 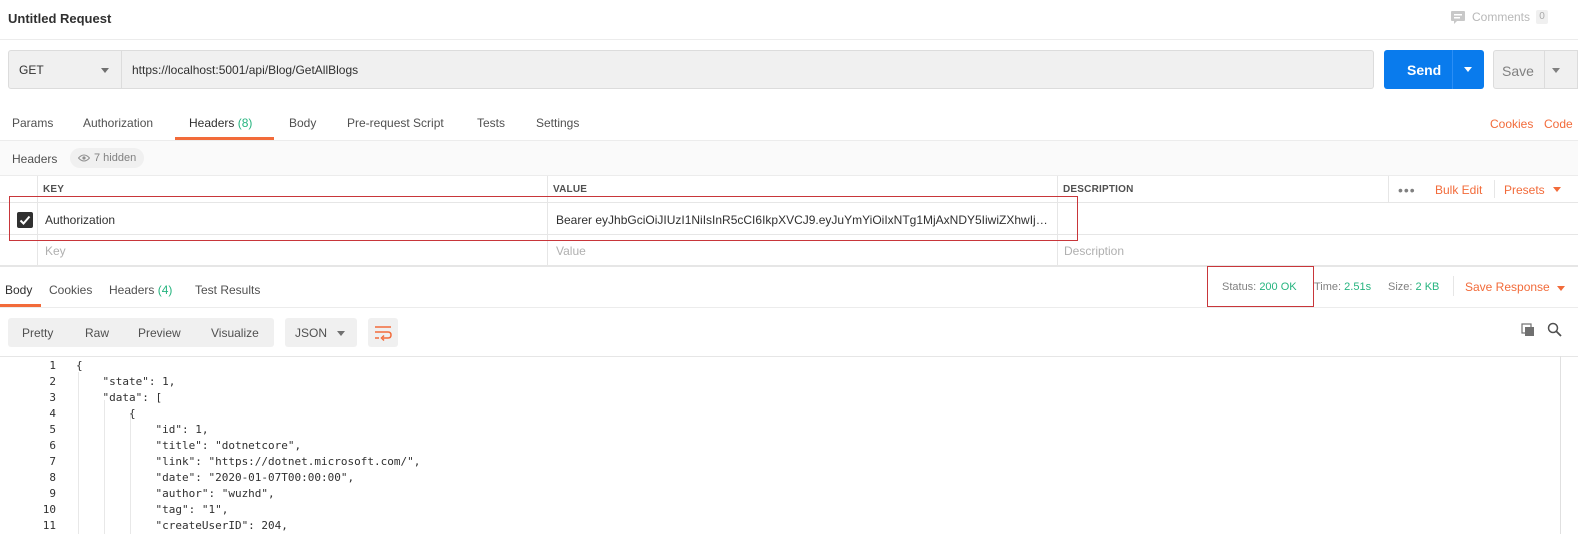 What do you see at coordinates (235, 333) in the screenshot?
I see `view-visualize-button: Visualize` at bounding box center [235, 333].